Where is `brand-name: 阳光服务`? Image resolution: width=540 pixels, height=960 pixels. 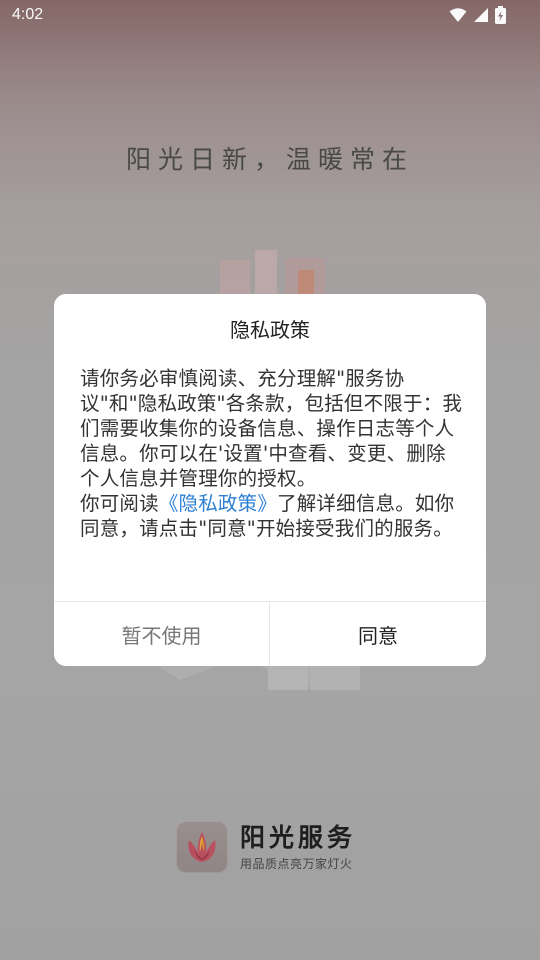
brand-name: 阳光服务 is located at coordinates (298, 837).